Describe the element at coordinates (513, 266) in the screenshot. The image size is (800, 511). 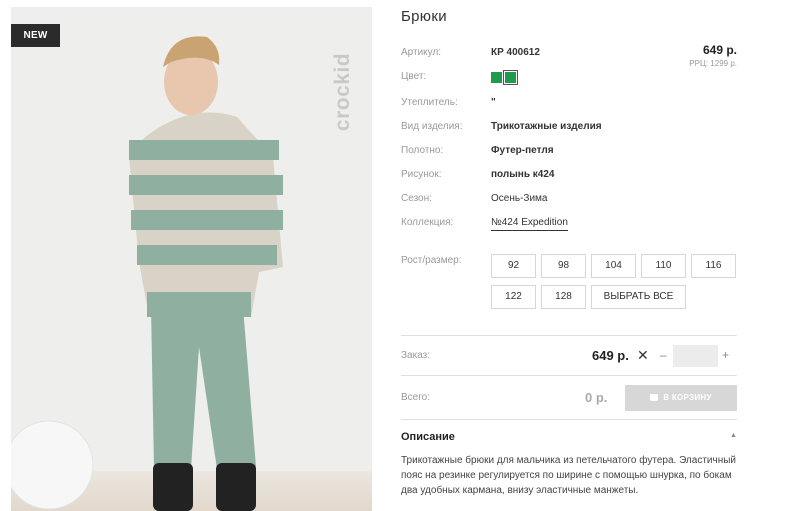
I see `size-button: 92` at that location.